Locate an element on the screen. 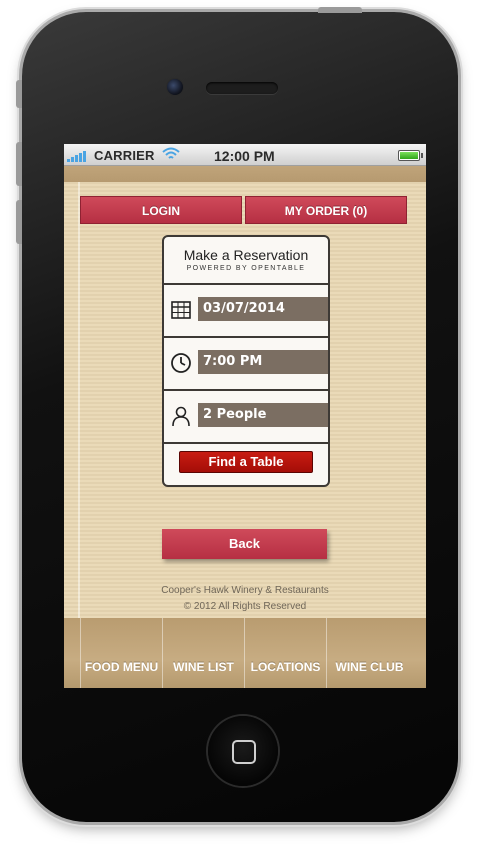  nav-wine-list: WINE LIST is located at coordinates (203, 653).